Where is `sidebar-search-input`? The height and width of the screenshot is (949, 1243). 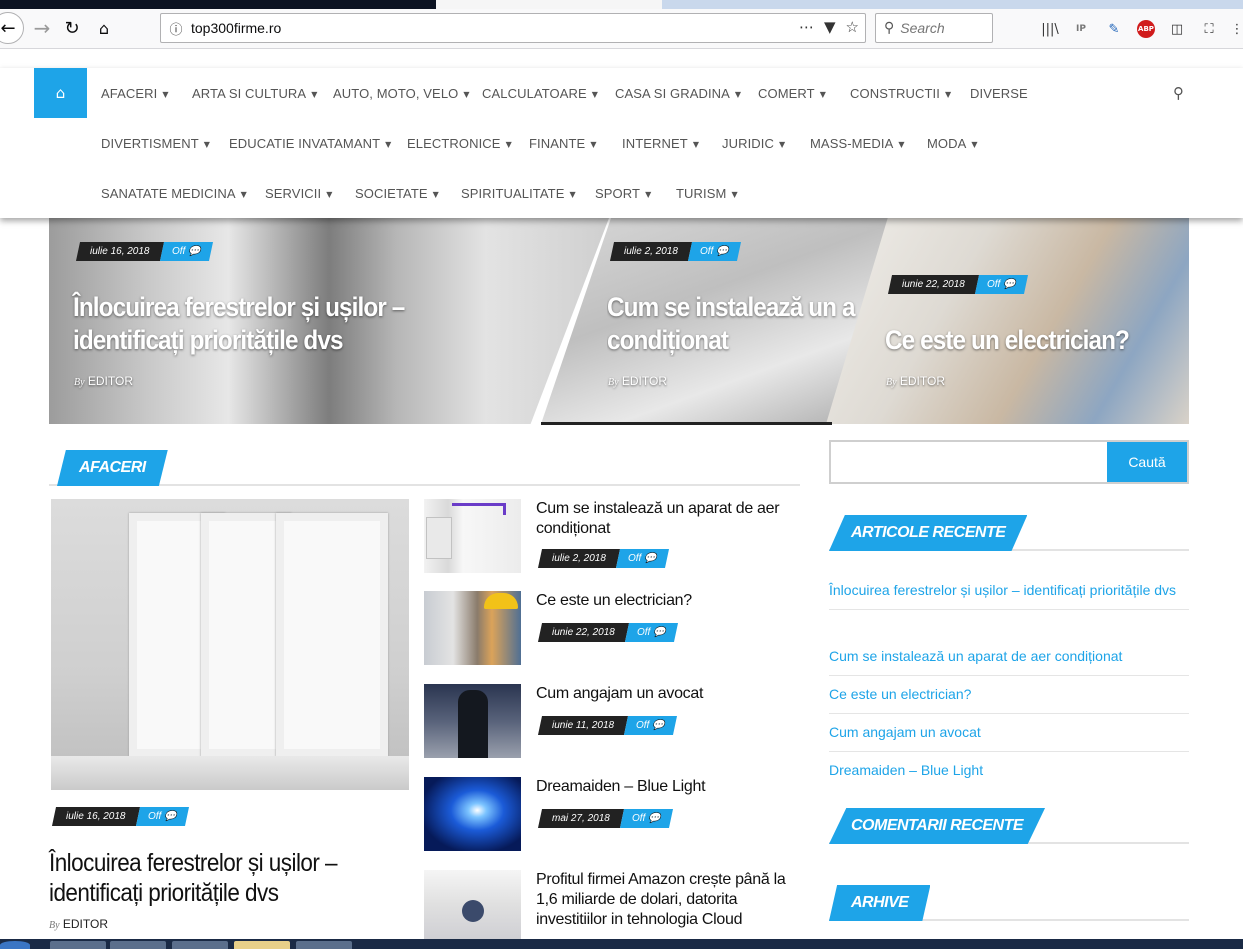
sidebar-search-input is located at coordinates (969, 462).